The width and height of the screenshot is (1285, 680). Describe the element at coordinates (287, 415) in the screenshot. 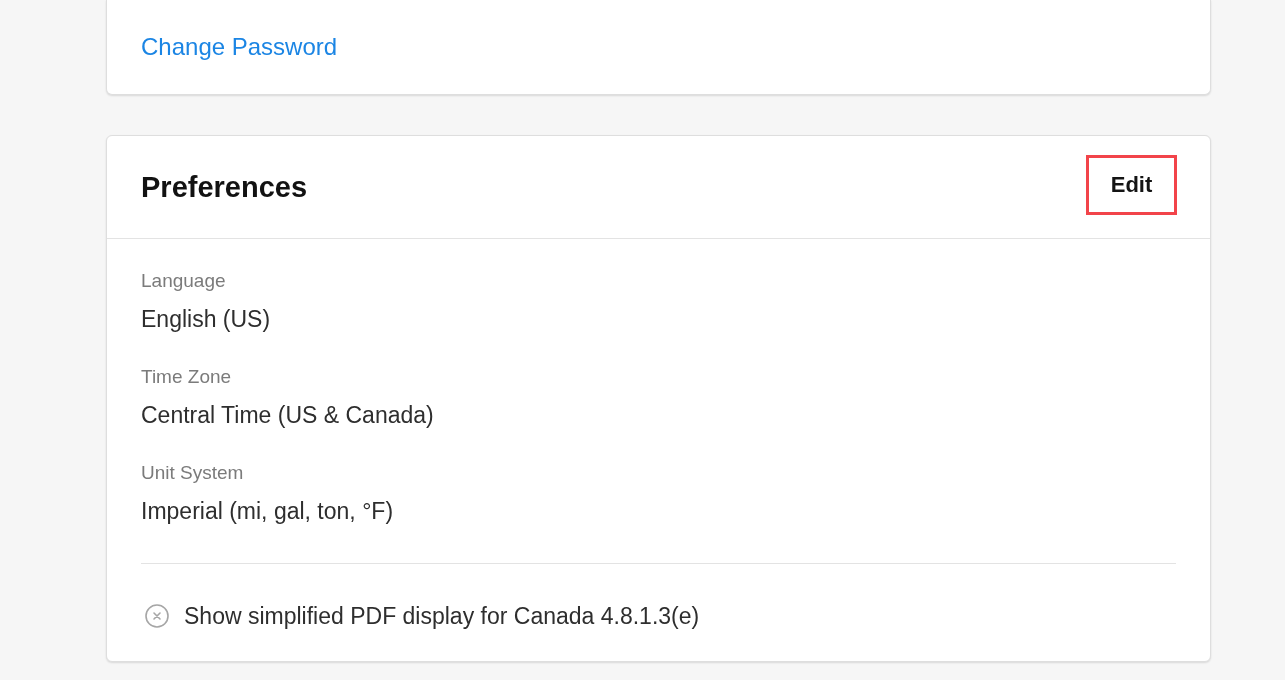

I see `field-value: Central Time (US & Canada)` at that location.